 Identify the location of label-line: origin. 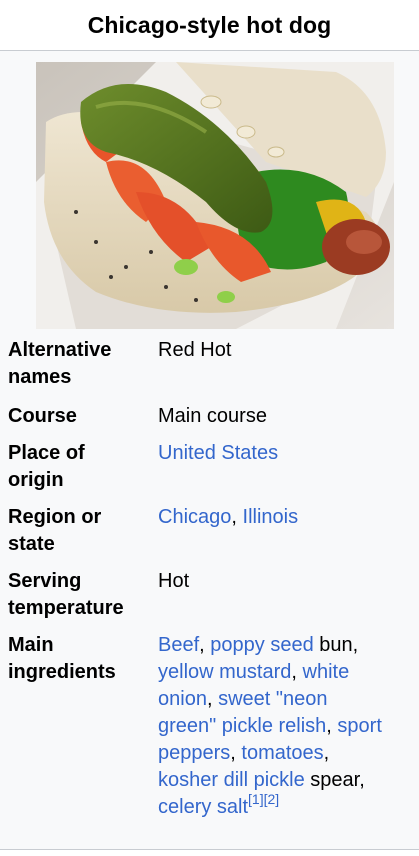
(36, 480).